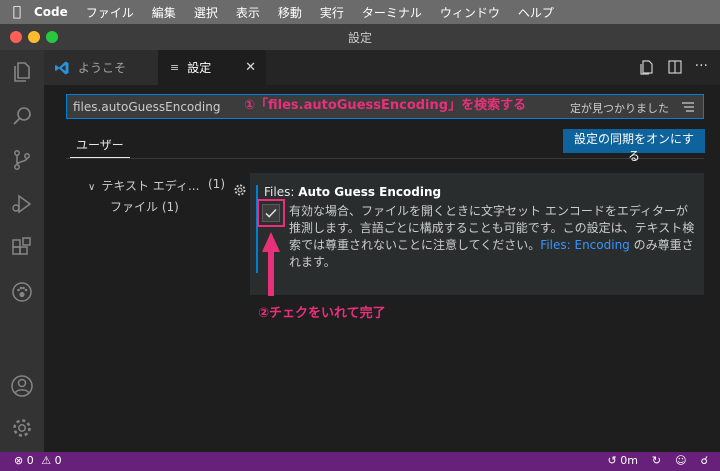 Image resolution: width=720 pixels, height=471 pixels. Describe the element at coordinates (290, 12) in the screenshot. I see `menu-go: 移動` at that location.